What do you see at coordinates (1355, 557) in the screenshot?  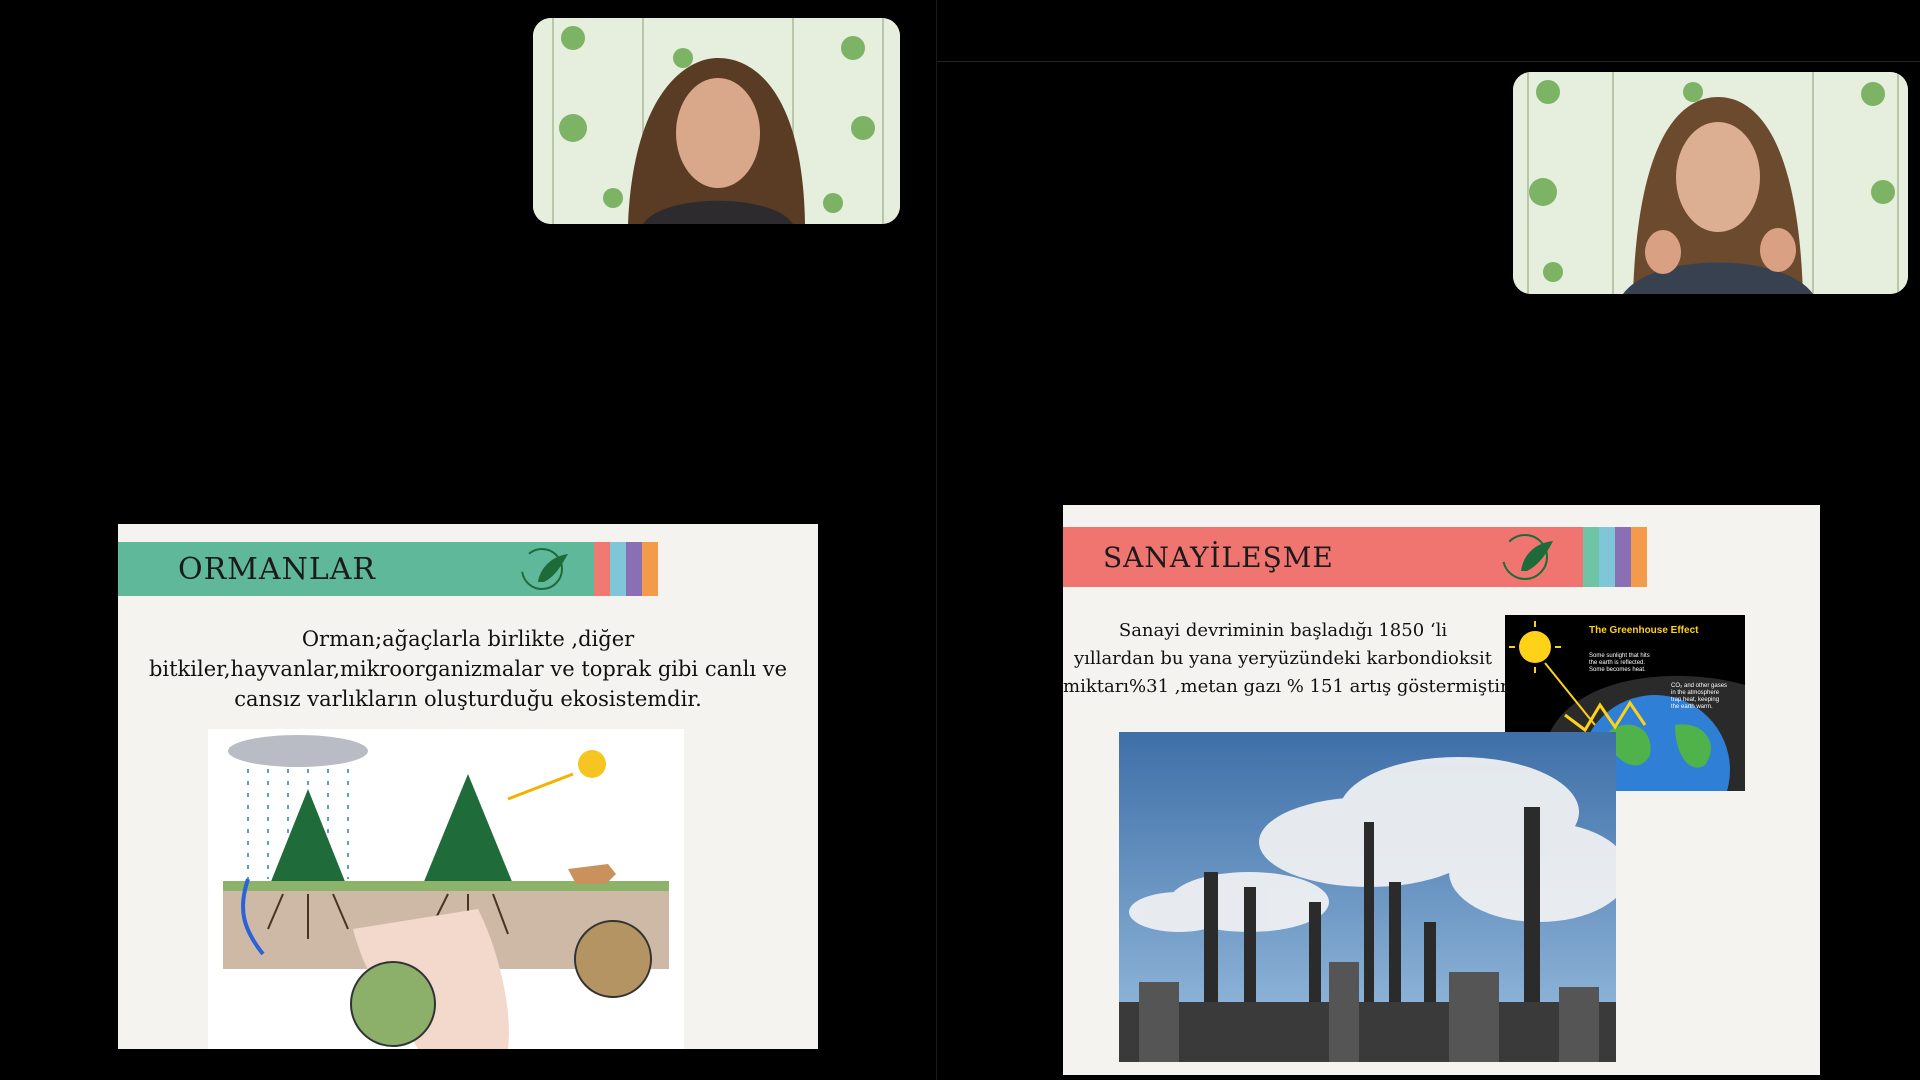 I see `slide-title-band: SANAYİLEŞME` at bounding box center [1355, 557].